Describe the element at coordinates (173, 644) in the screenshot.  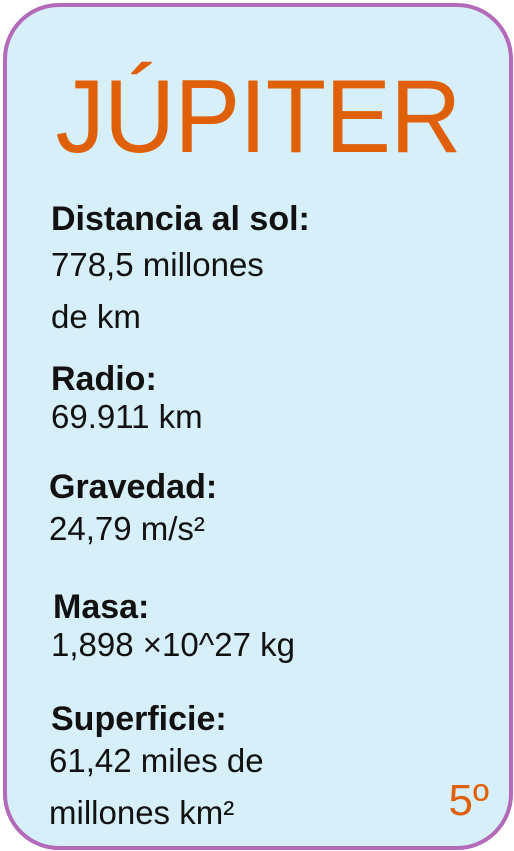
I see `mass-value: 1,898 ×10^27 kg` at that location.